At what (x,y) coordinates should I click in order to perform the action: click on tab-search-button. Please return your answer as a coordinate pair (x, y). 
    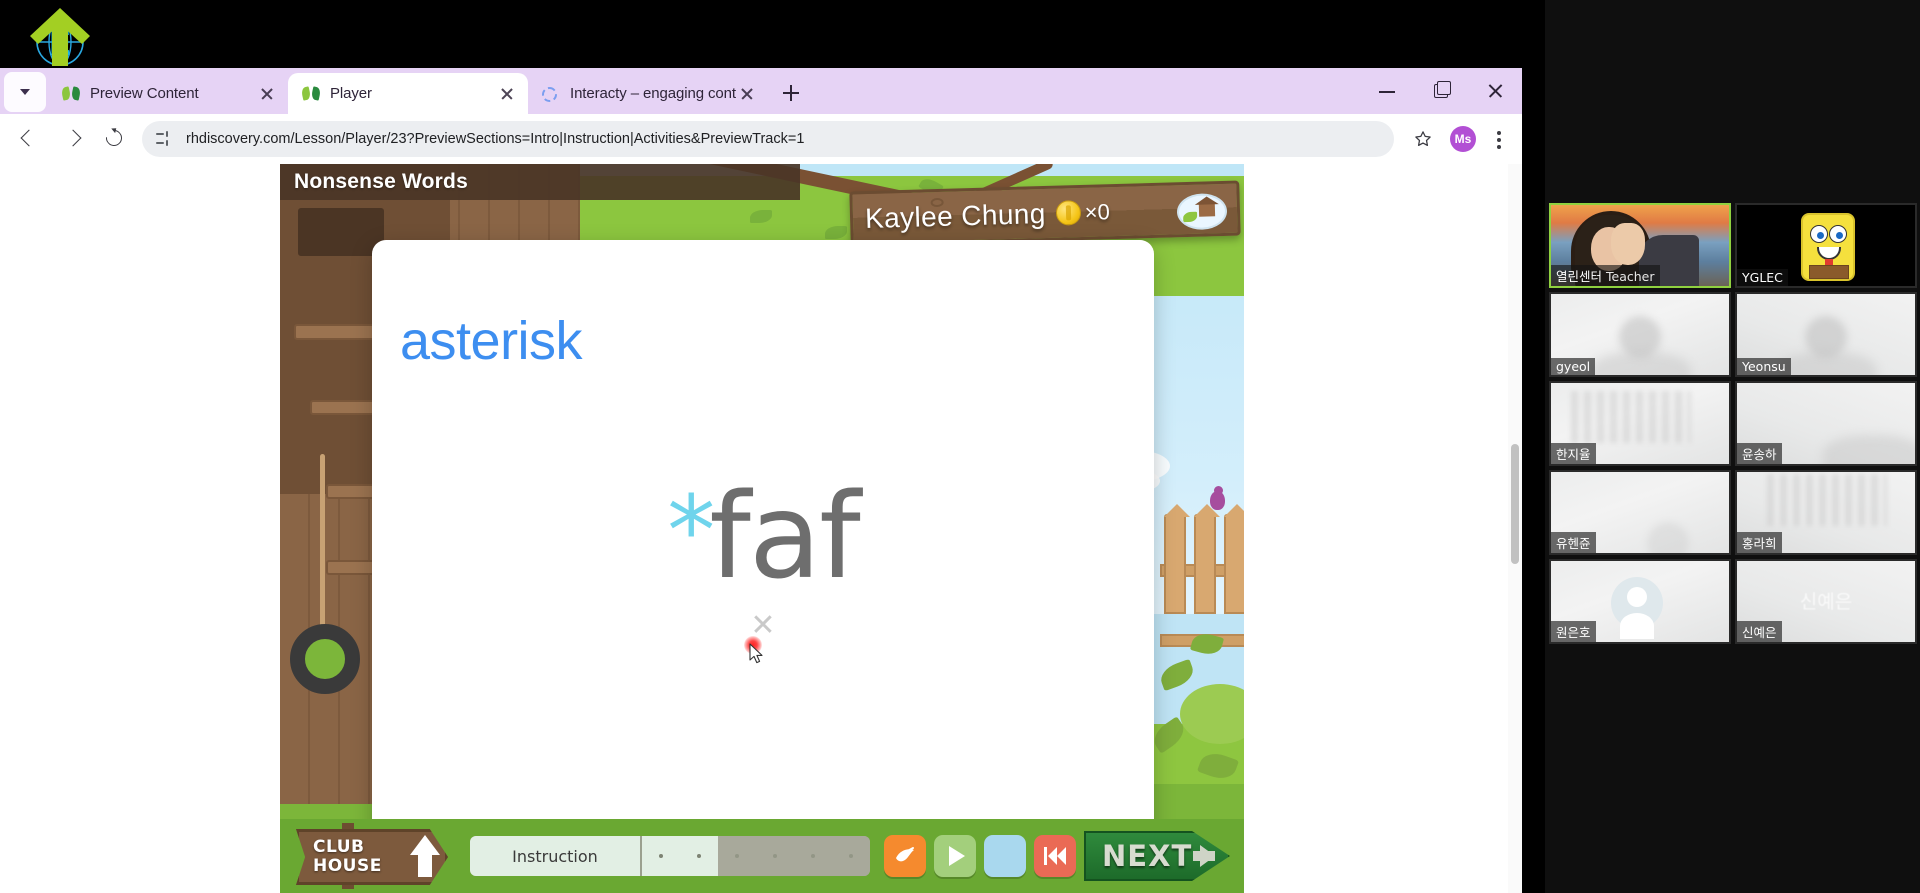
    Looking at the image, I should click on (25, 92).